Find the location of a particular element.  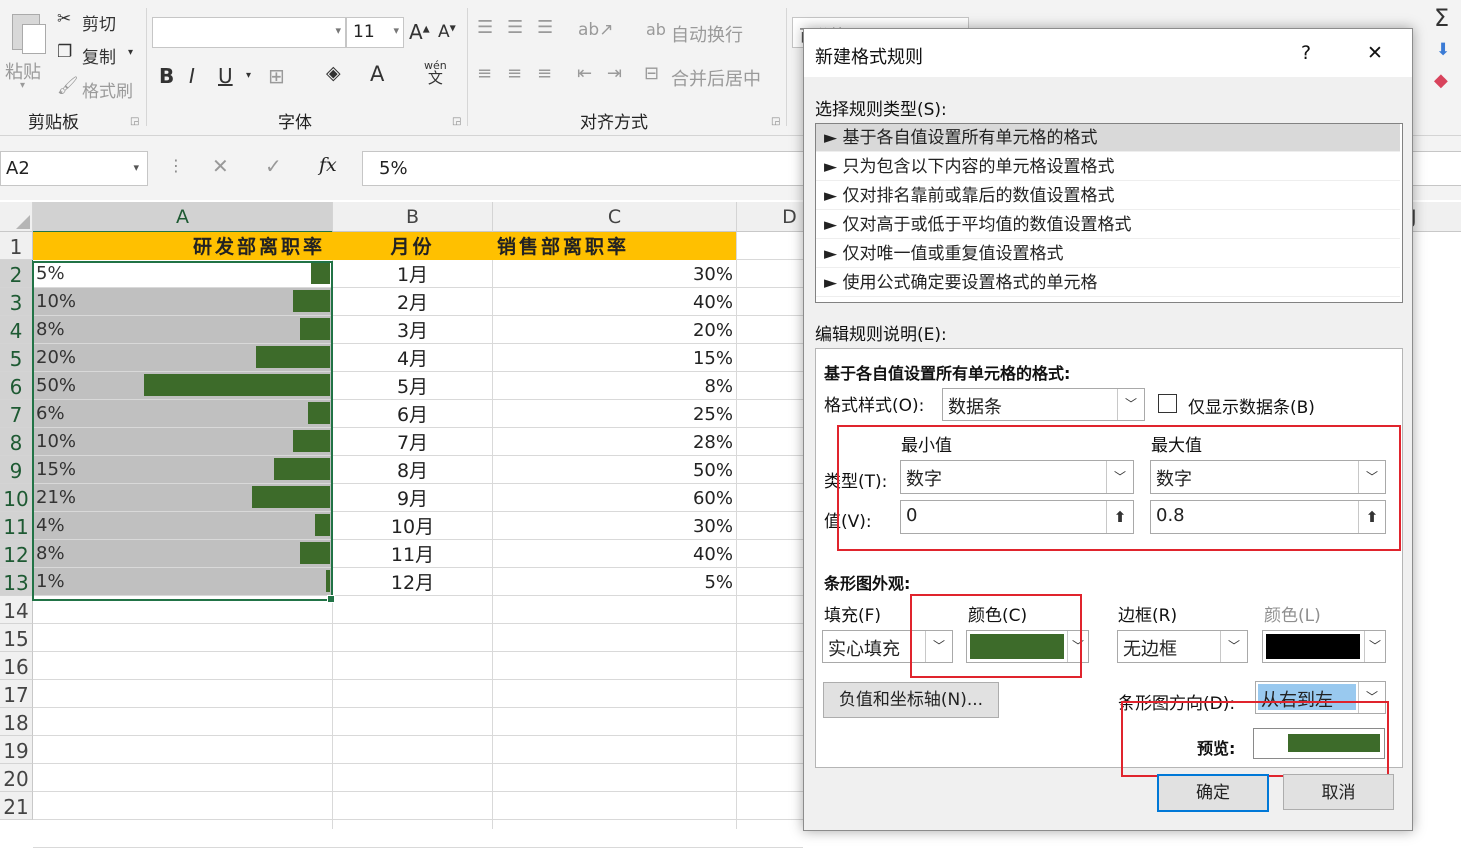

row-header: 12 is located at coordinates (17, 554).